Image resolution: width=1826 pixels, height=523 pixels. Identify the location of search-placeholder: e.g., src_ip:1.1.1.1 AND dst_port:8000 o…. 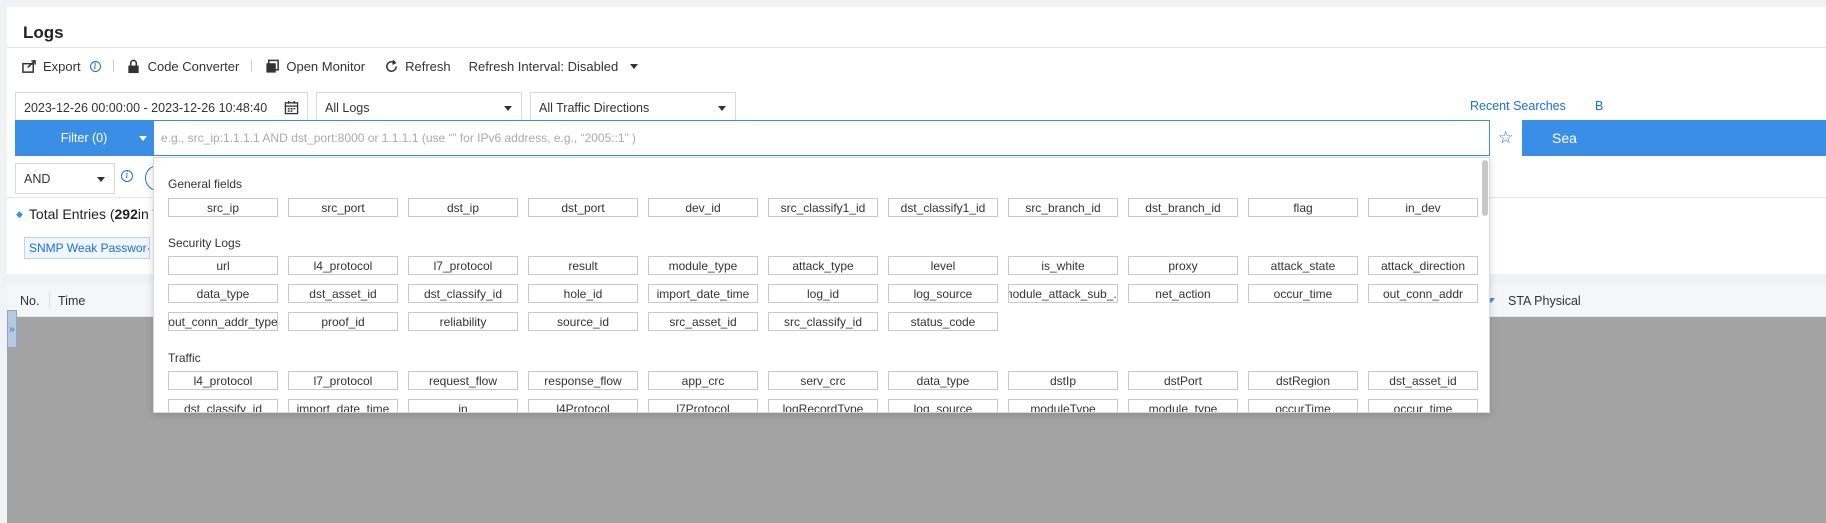
(398, 138).